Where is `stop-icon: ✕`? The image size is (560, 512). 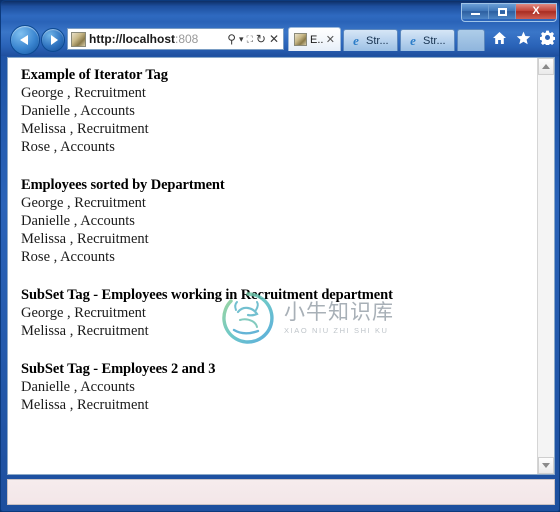 stop-icon: ✕ is located at coordinates (274, 39).